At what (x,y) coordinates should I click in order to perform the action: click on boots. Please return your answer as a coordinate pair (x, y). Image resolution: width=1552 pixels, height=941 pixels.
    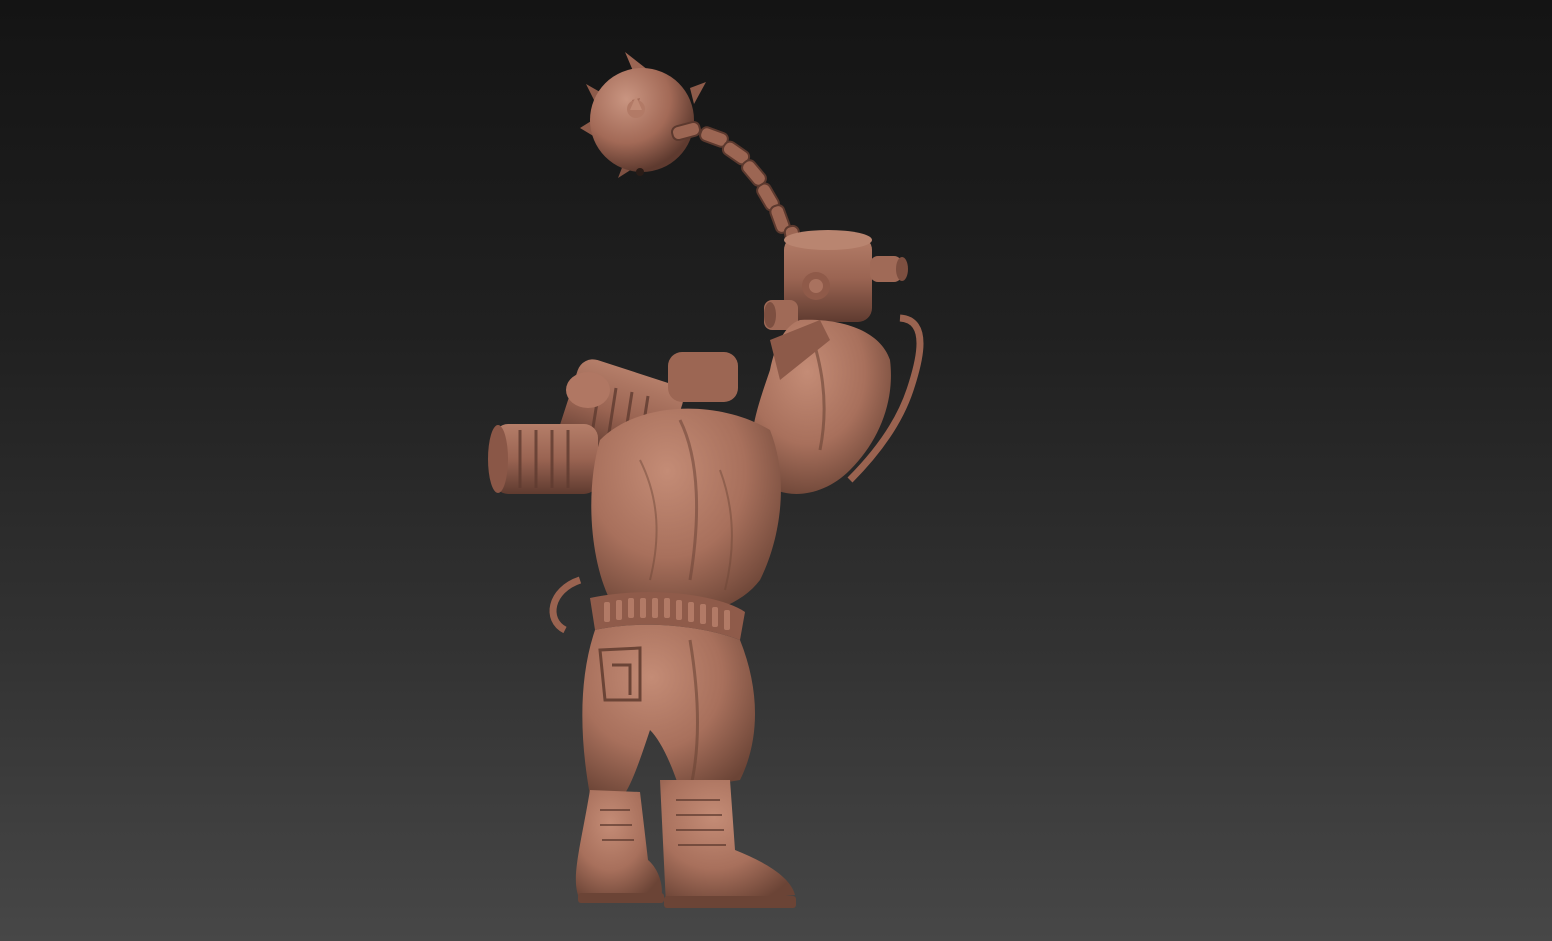
    Looking at the image, I should click on (685, 844).